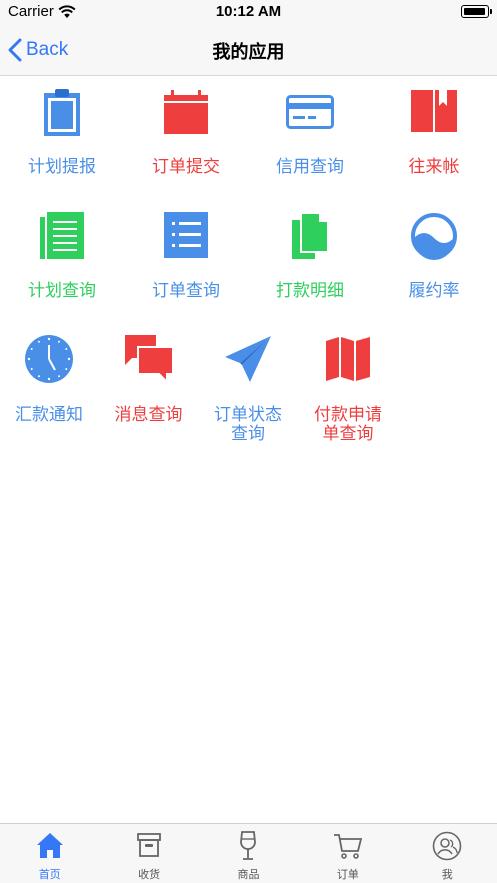 The width and height of the screenshot is (497, 883). Describe the element at coordinates (310, 136) in the screenshot. I see `app-credit-query: 信用查询` at that location.